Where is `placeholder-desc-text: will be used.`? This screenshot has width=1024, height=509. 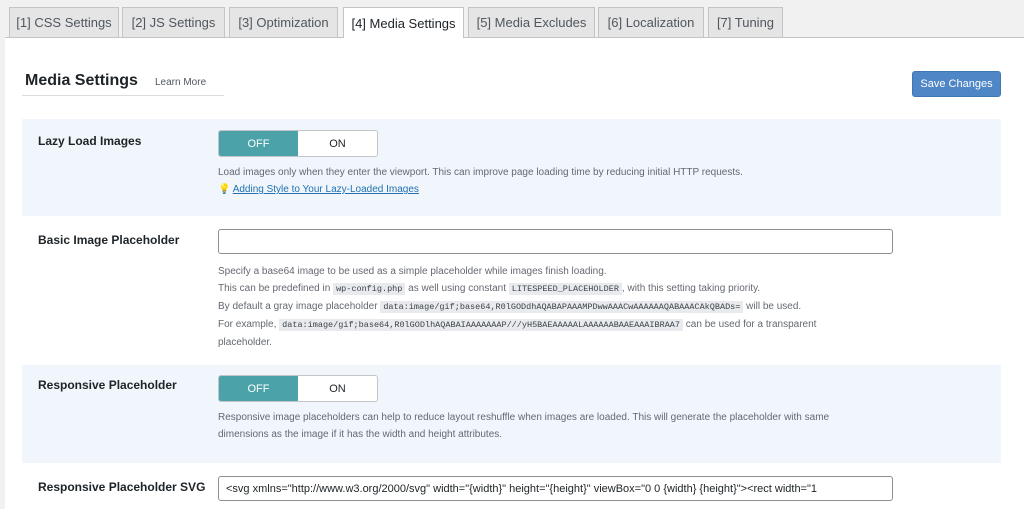
placeholder-desc-text: will be used. is located at coordinates (774, 306).